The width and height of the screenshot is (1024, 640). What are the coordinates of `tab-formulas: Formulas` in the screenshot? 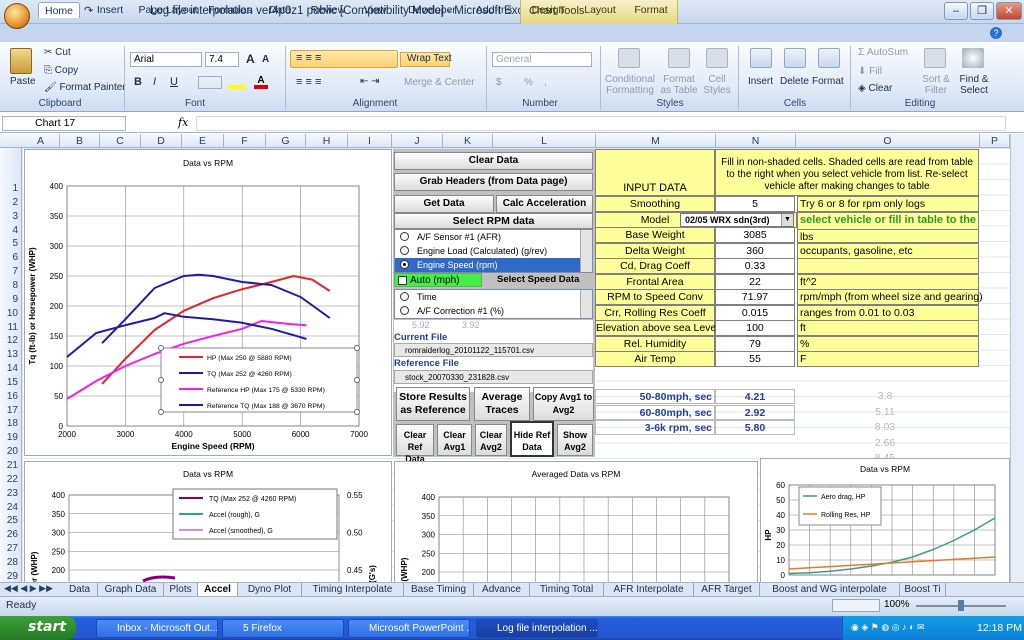 It's located at (230, 10).